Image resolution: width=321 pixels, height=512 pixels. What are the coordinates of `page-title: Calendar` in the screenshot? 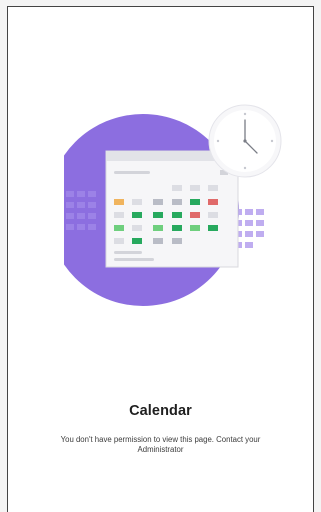 It's located at (160, 411).